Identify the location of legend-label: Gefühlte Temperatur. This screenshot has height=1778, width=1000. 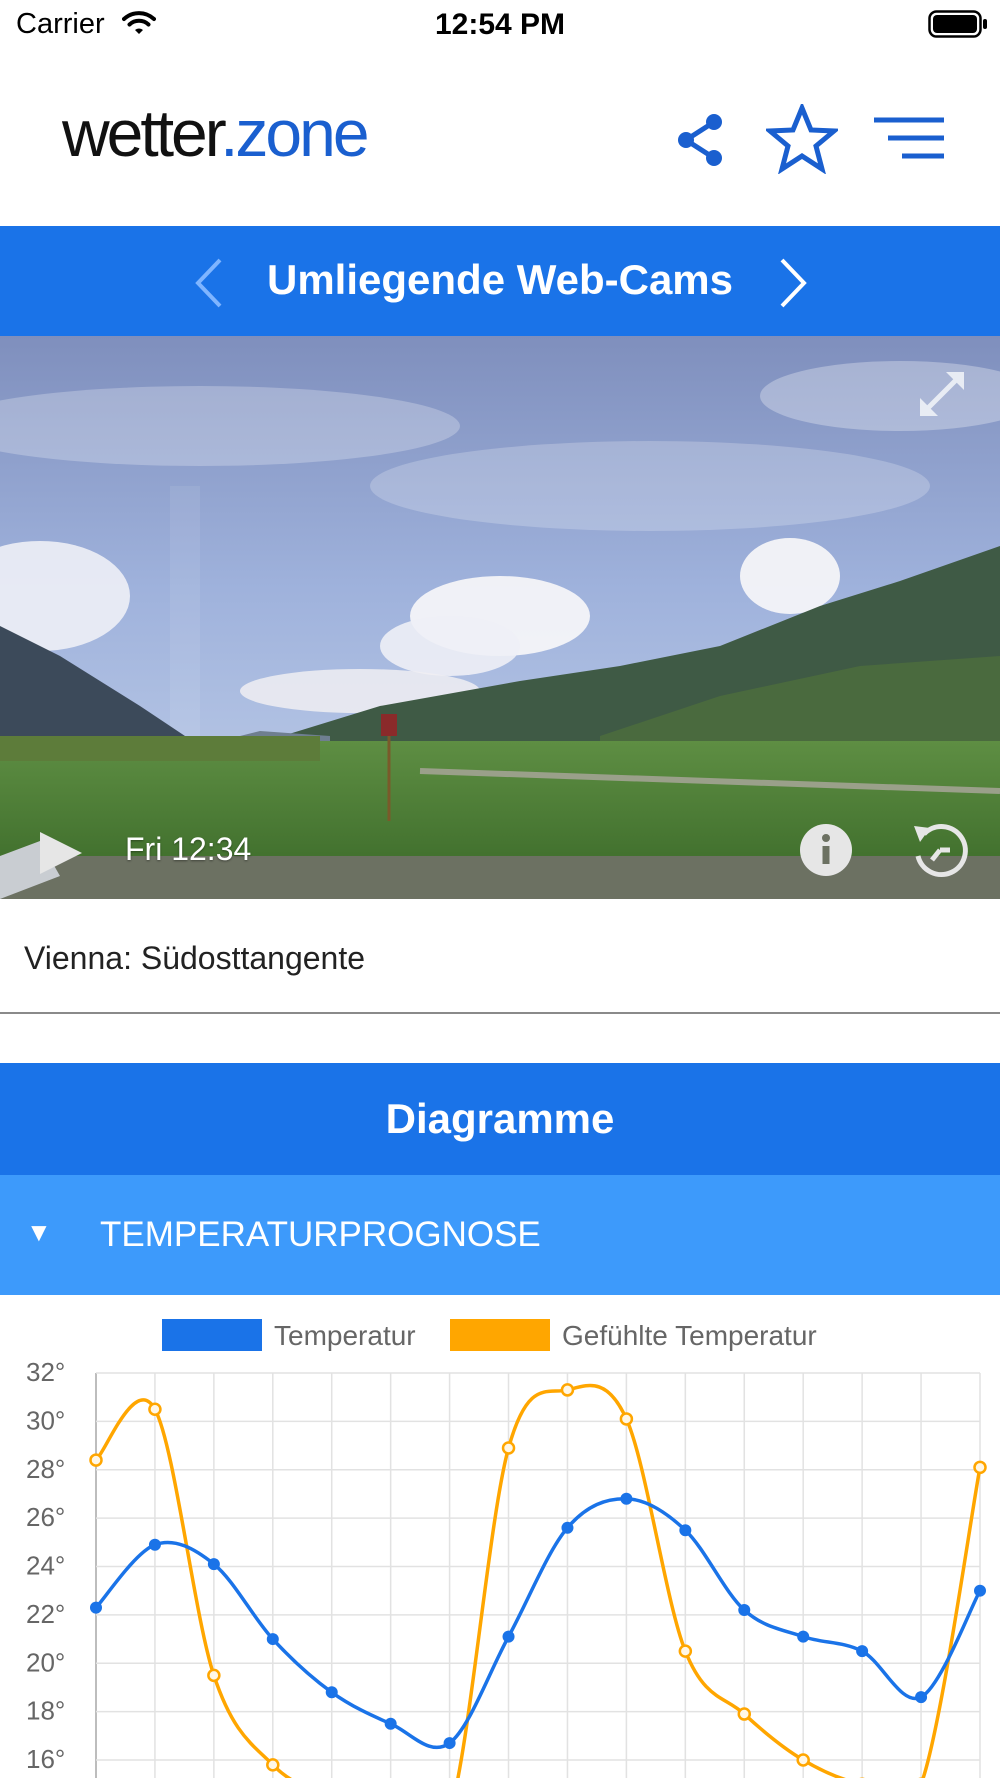
(689, 1335).